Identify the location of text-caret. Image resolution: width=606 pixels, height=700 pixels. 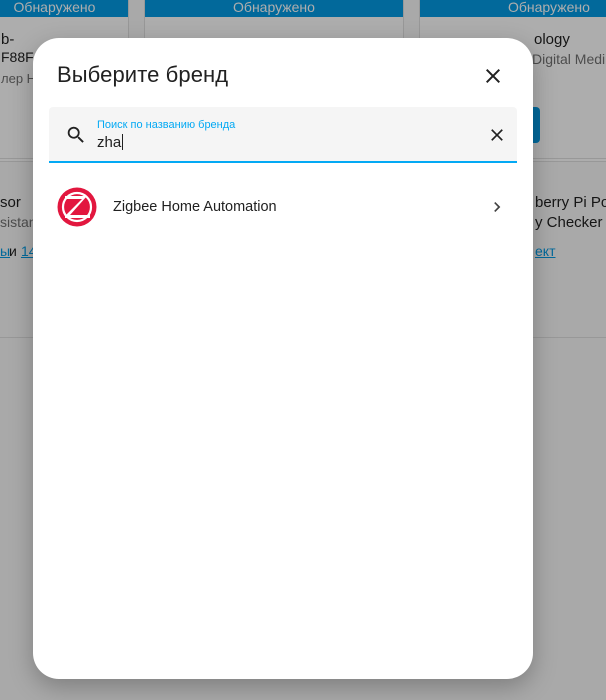
(123, 142).